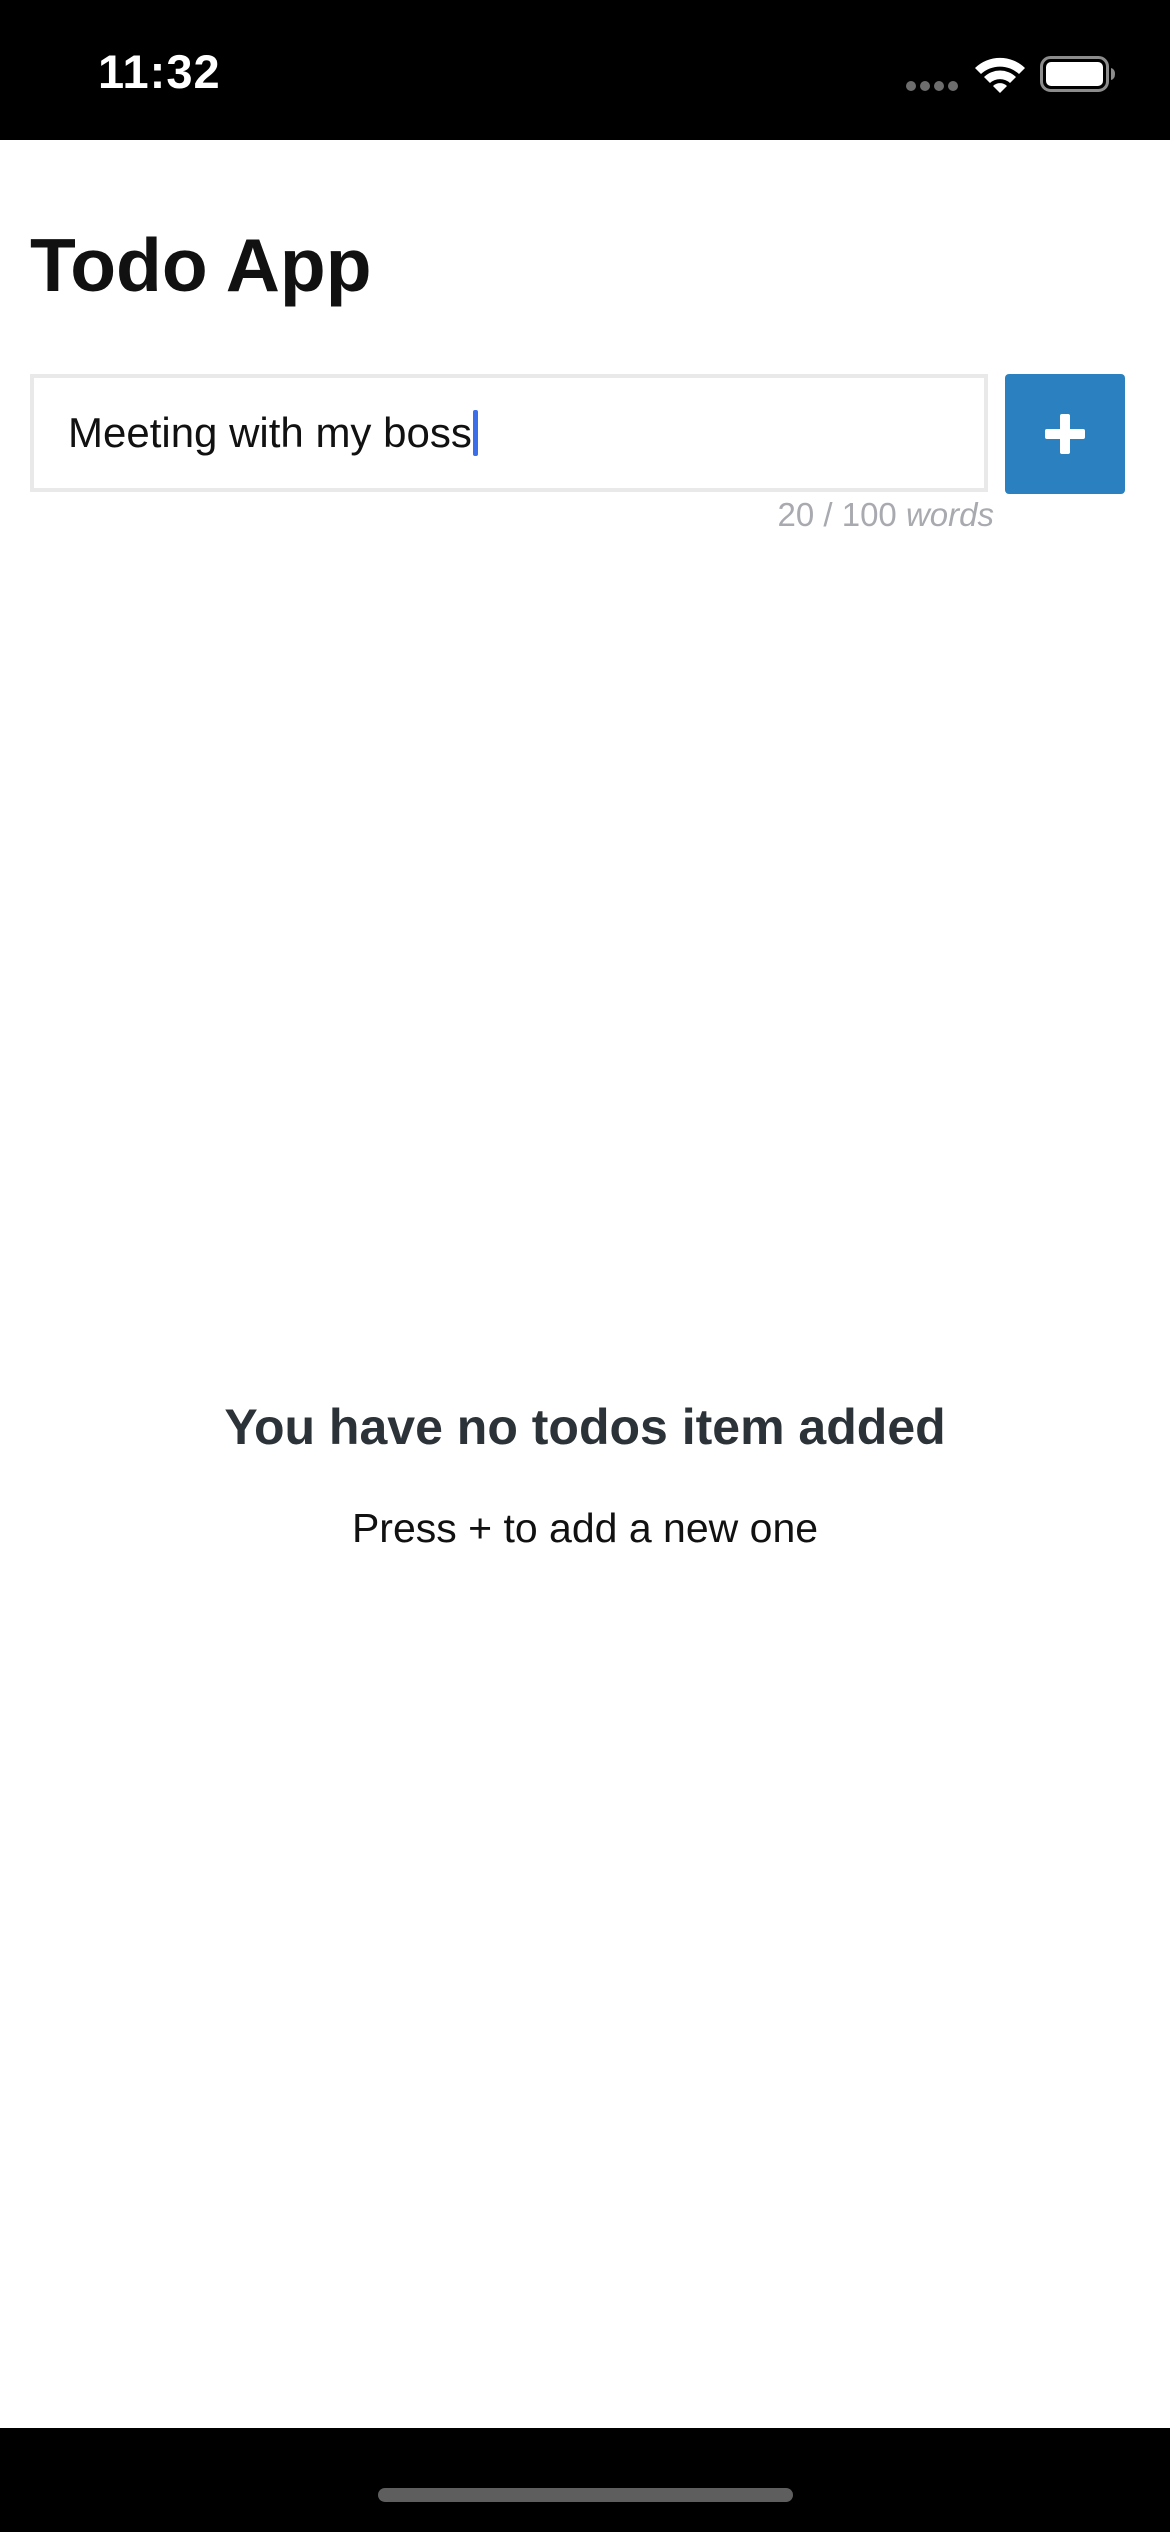 The width and height of the screenshot is (1170, 2532). I want to click on status-bar: 11:32, so click(585, 70).